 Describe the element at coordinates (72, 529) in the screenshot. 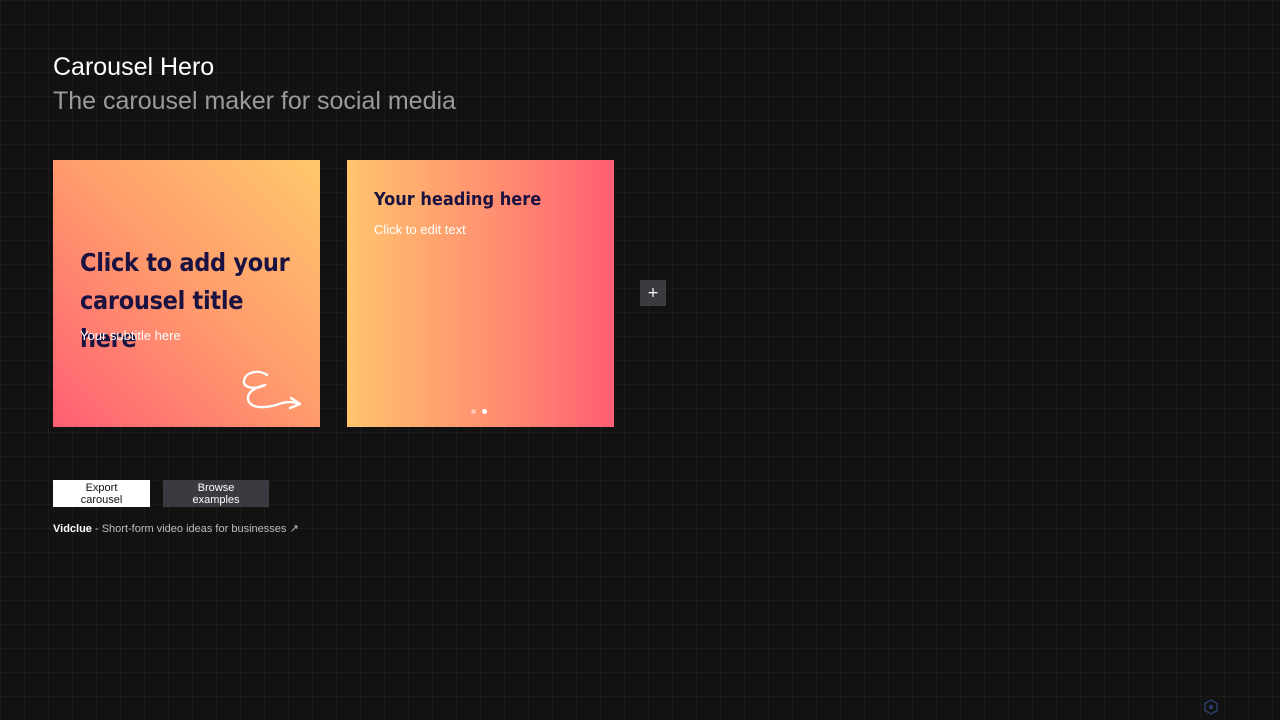

I see `footer-brand: Vidclue` at that location.